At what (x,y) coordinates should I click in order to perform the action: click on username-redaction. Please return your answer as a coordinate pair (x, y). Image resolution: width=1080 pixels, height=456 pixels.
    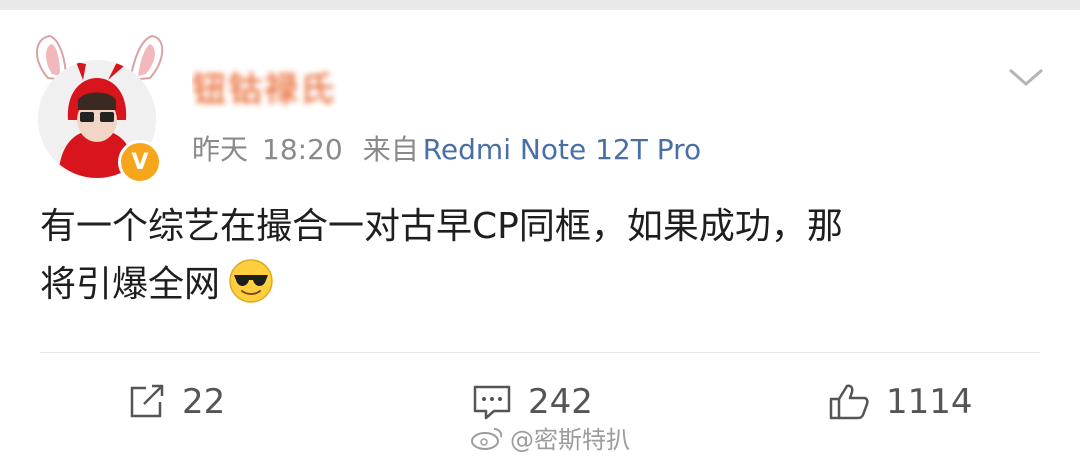
    Looking at the image, I should click on (437, 85).